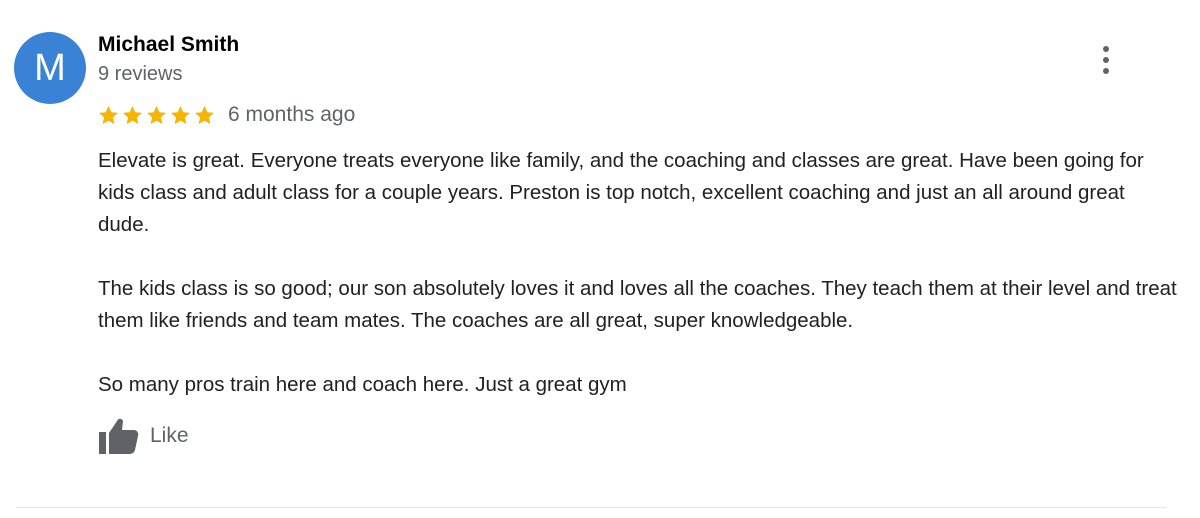 This screenshot has width=1200, height=518. I want to click on thumbs-up-icon, so click(119, 436).